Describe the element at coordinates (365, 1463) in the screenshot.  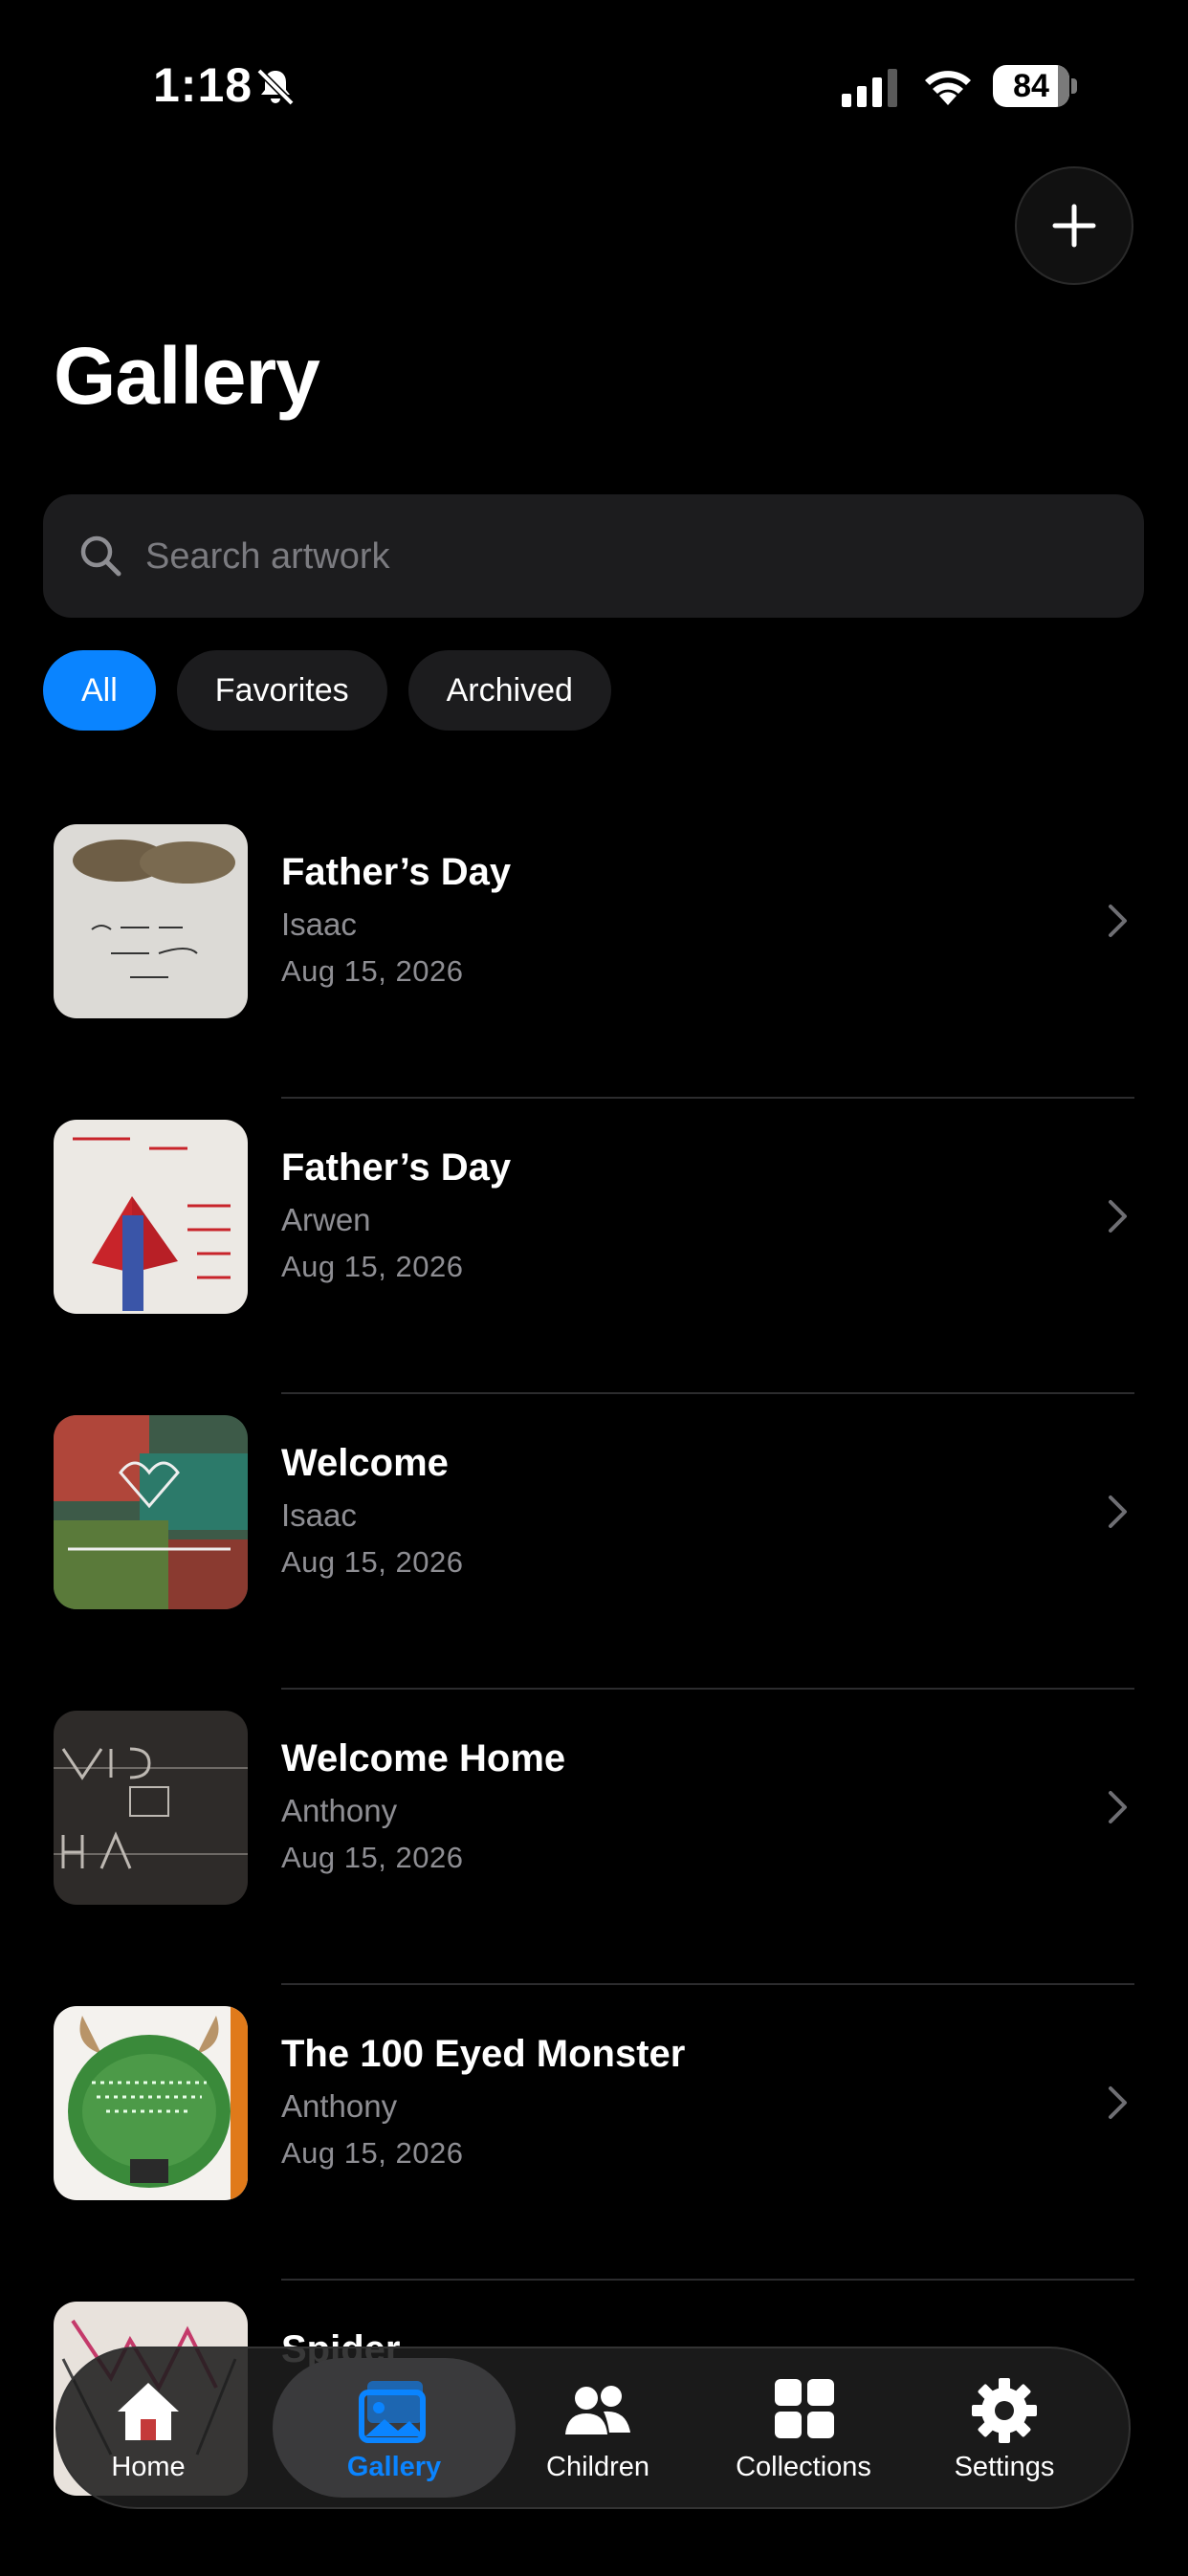
I see `artwork-title: Welcome` at that location.